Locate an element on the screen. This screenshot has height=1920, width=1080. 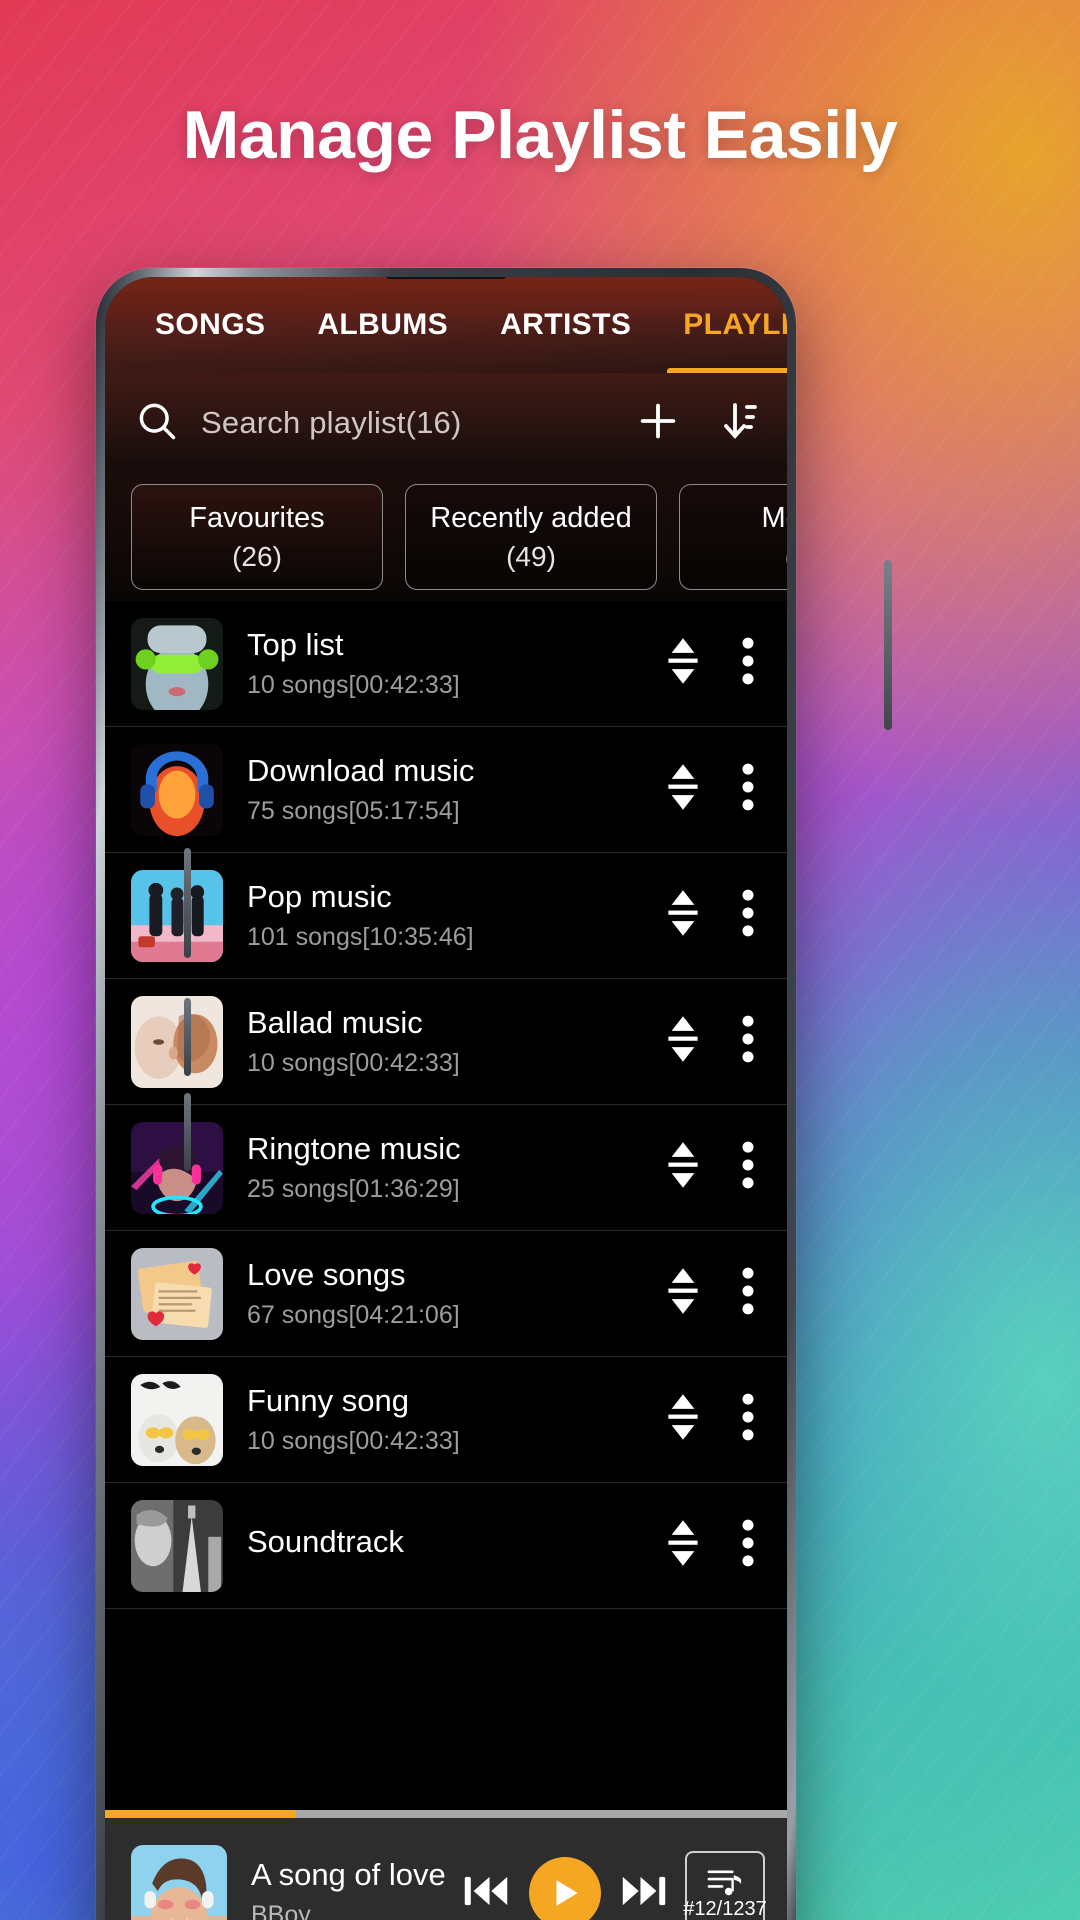
list-item: Ringtone music 25 songs[01:36:29] is located at coordinates (446, 1168).